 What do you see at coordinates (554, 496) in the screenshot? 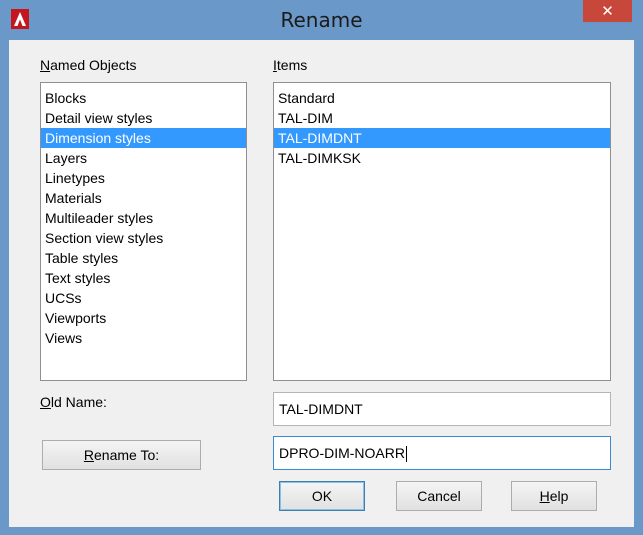
I see `help-button: Help` at bounding box center [554, 496].